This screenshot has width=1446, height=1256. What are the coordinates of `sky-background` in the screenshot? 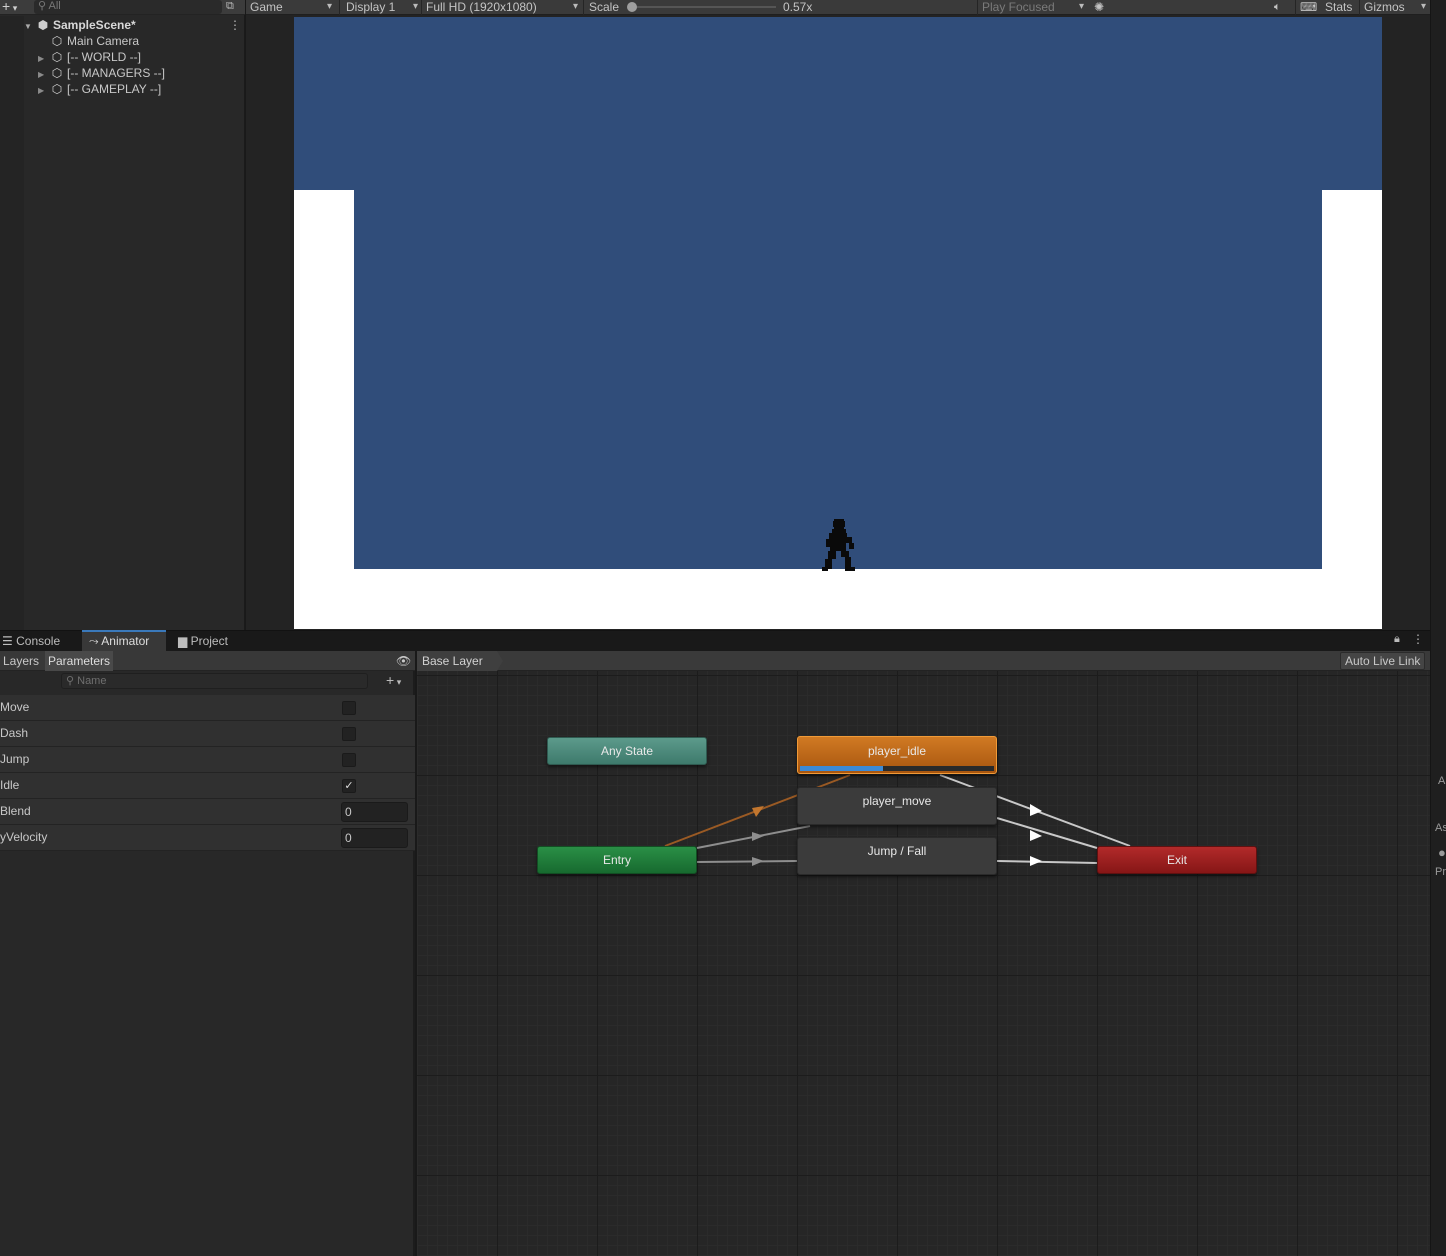 It's located at (838, 103).